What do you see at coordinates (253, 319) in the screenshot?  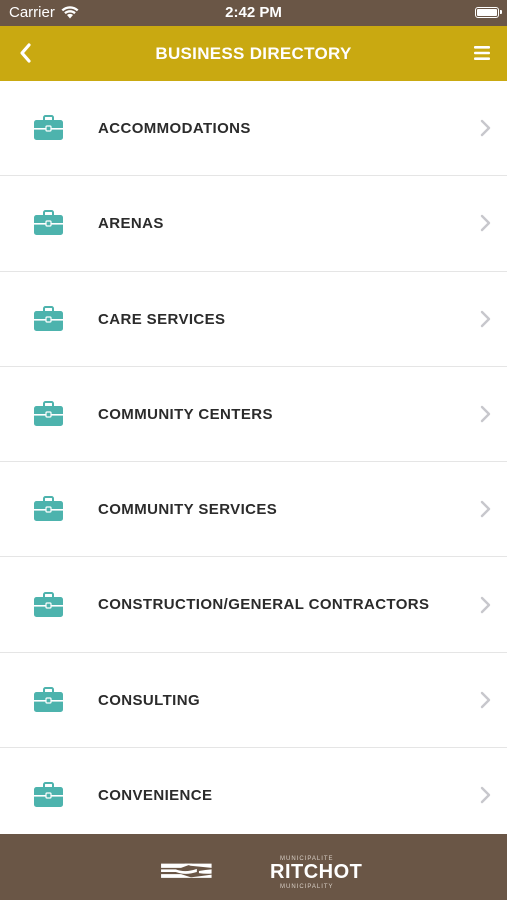 I see `list-item-care-services: CARE SERVICES` at bounding box center [253, 319].